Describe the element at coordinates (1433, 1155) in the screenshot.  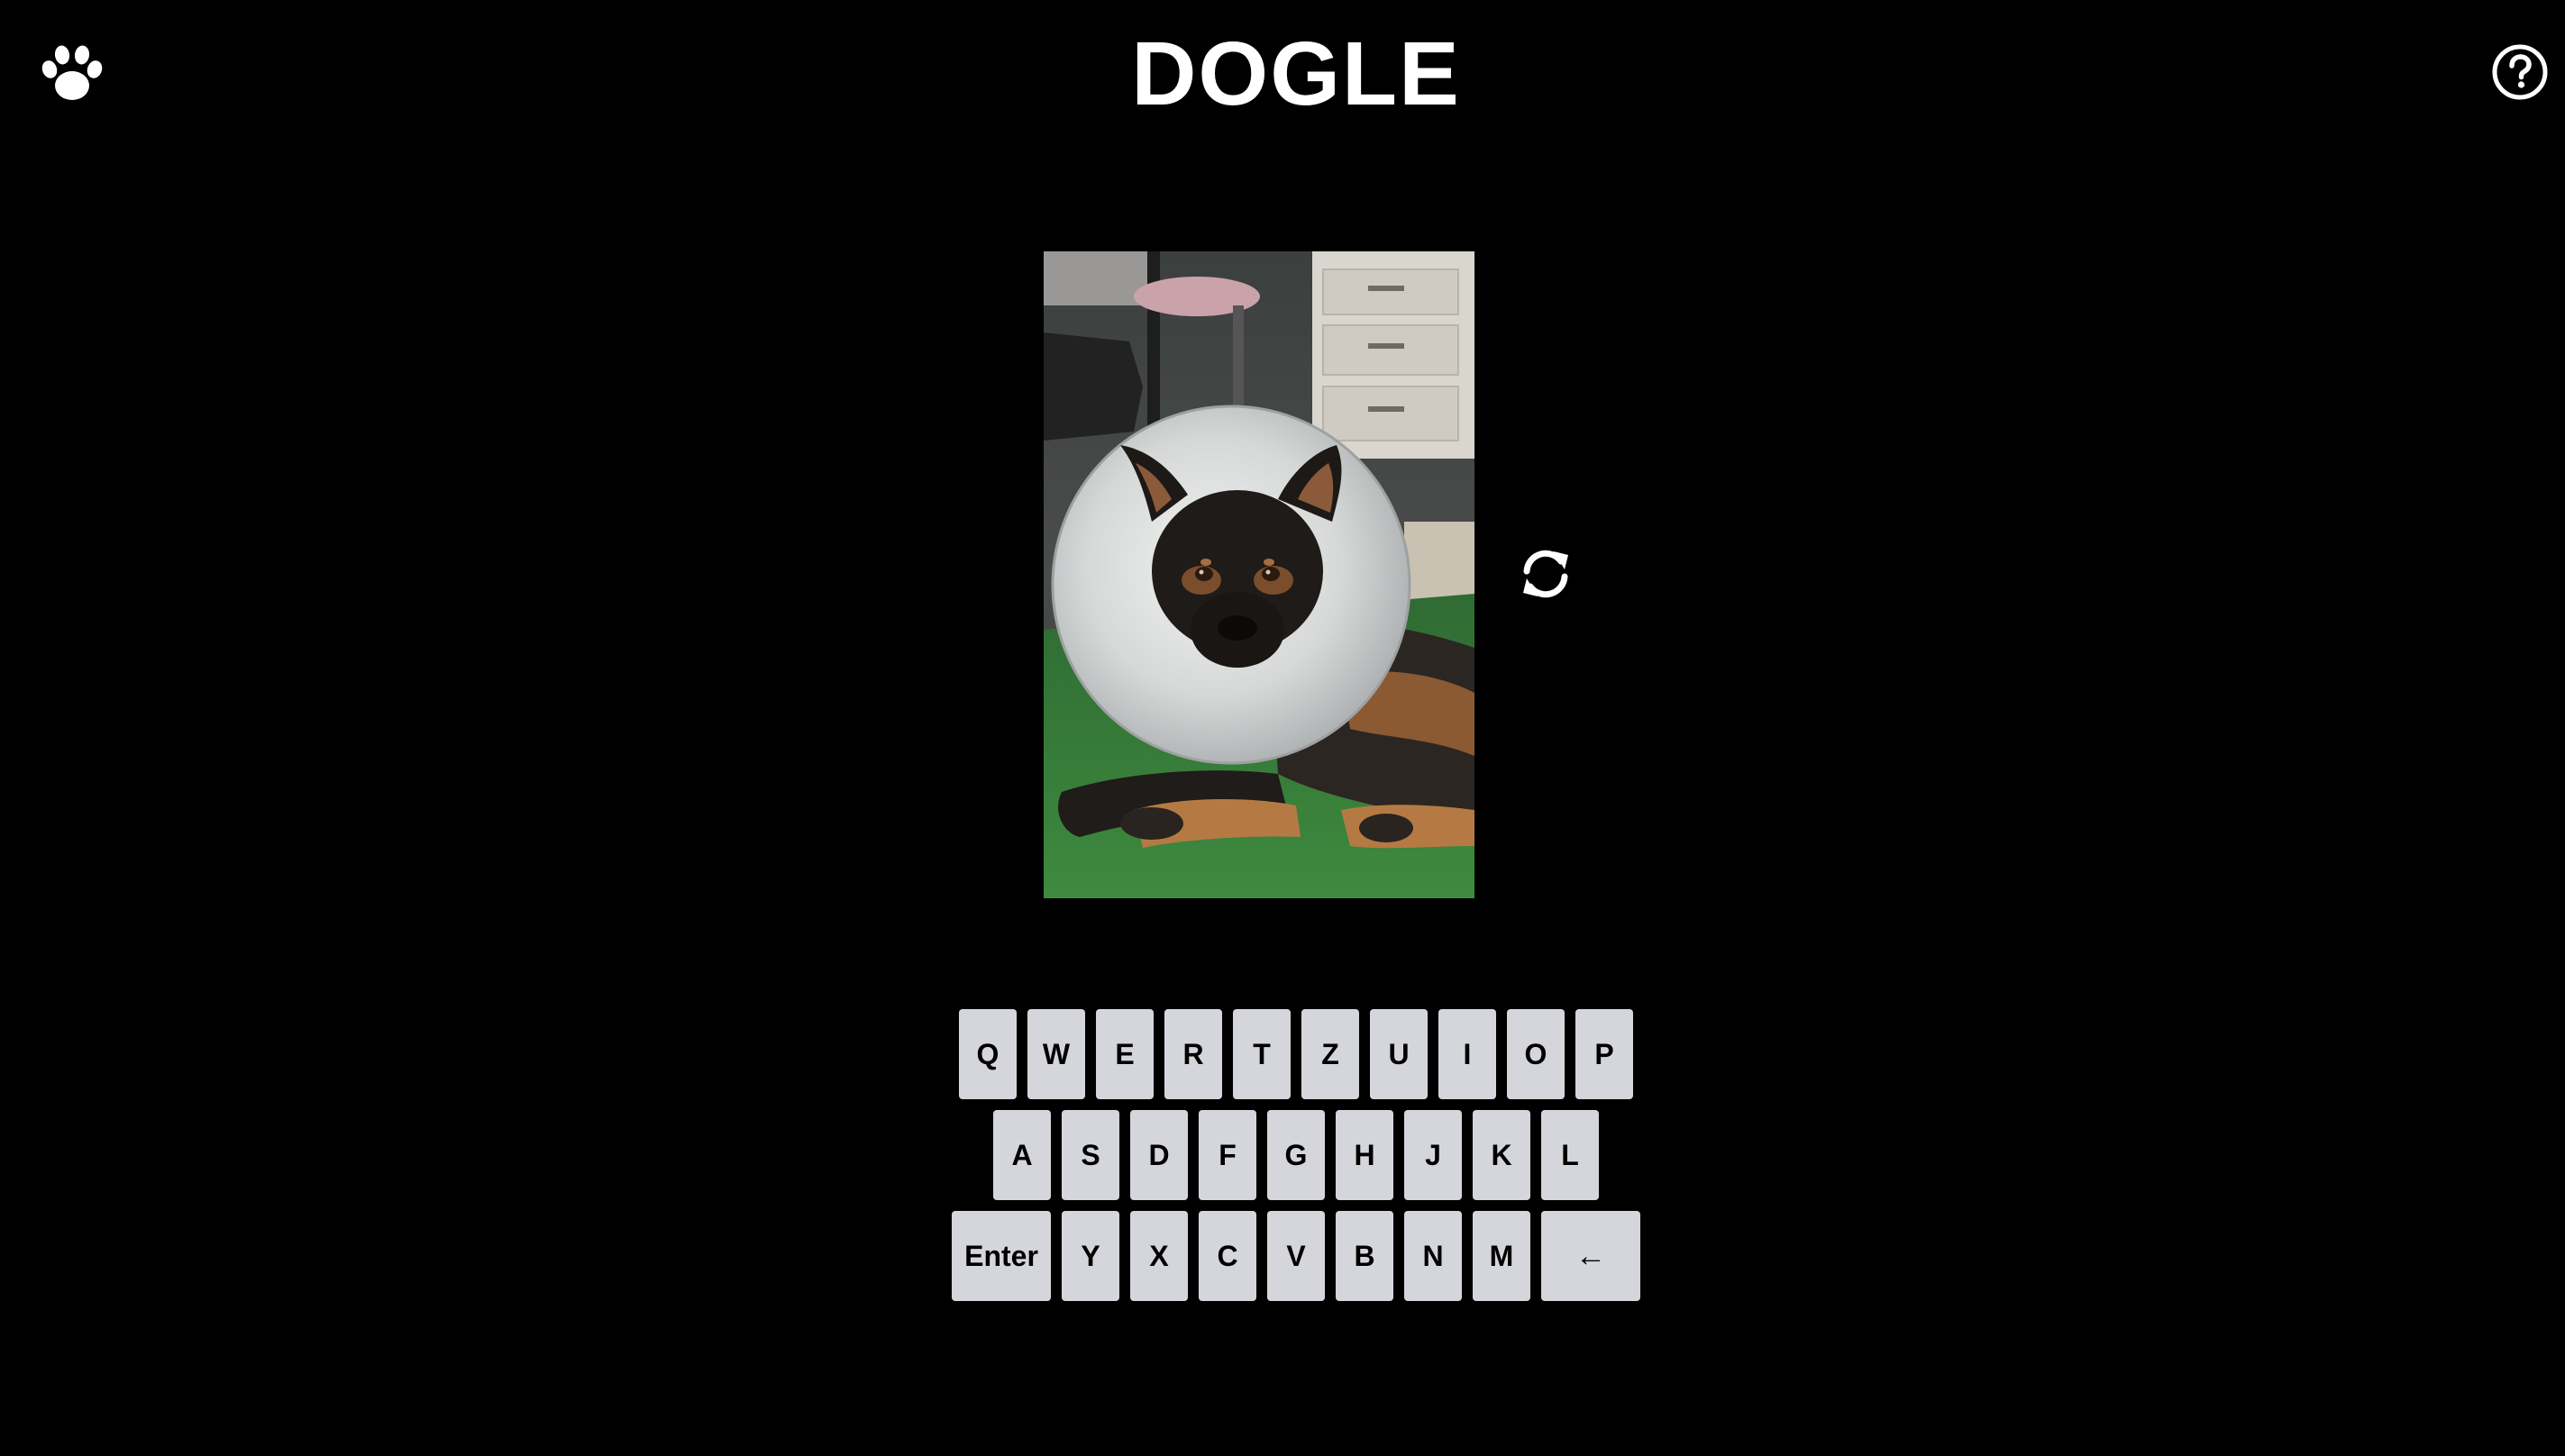
I see `key-j: J` at that location.